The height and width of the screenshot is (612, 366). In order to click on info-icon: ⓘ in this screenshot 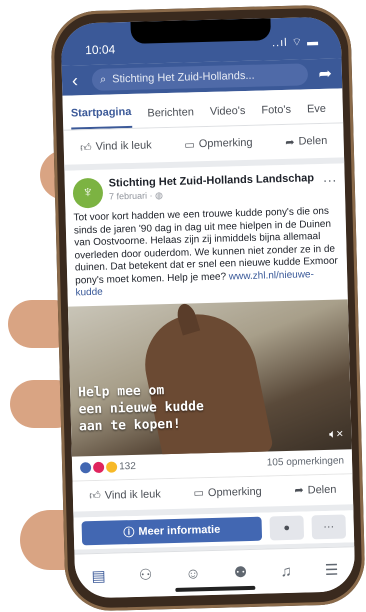, I will do `click(129, 532)`.